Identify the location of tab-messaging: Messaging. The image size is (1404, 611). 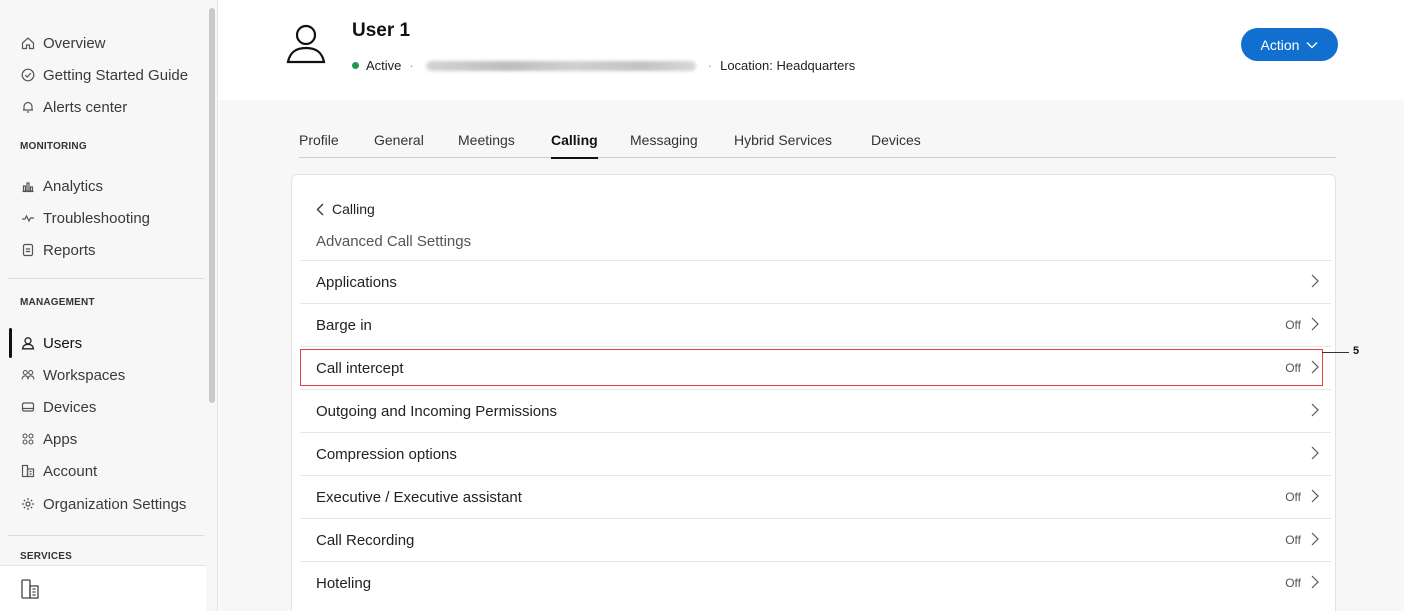
(664, 145).